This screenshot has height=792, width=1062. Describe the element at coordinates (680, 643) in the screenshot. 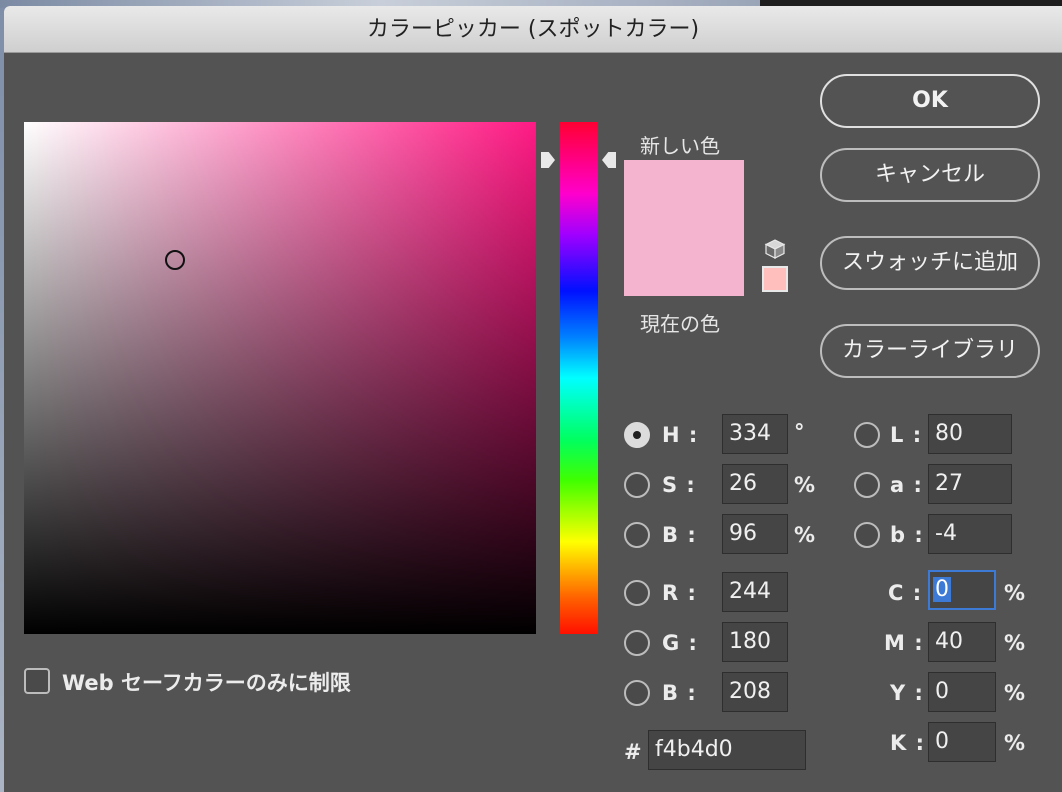

I see `g-label: G :` at that location.